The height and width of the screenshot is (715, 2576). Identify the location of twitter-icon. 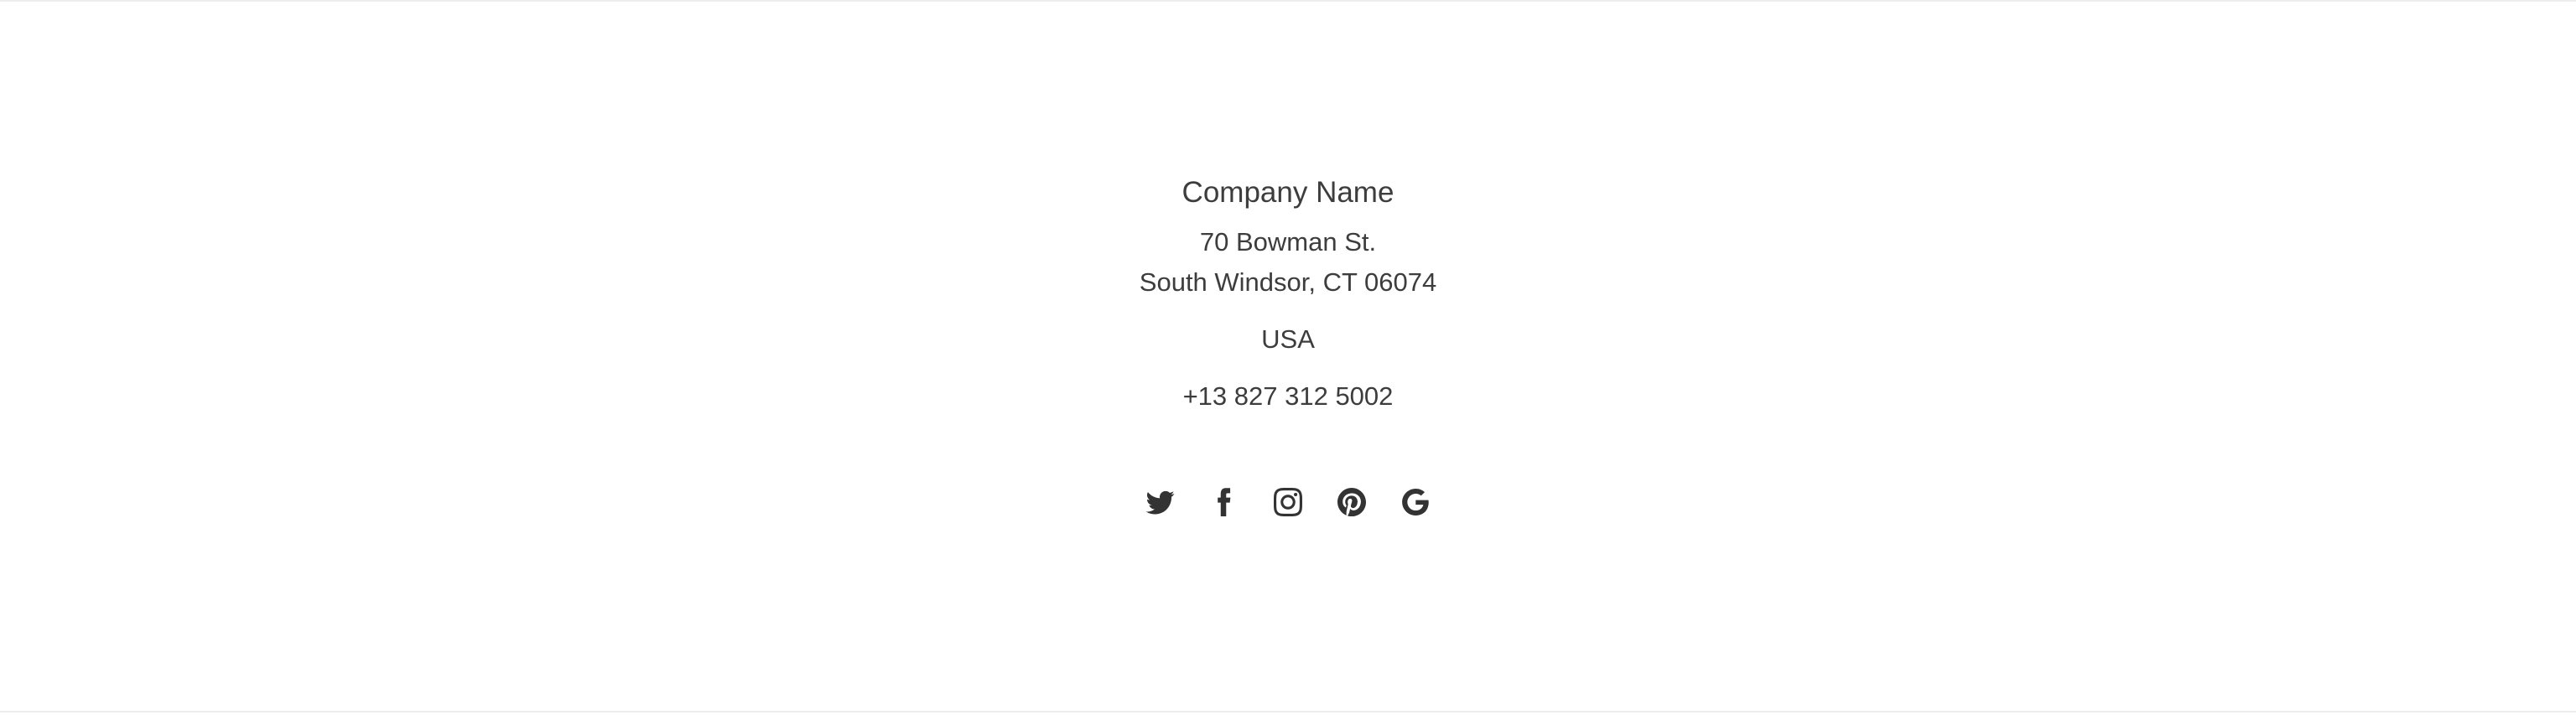
(1160, 502).